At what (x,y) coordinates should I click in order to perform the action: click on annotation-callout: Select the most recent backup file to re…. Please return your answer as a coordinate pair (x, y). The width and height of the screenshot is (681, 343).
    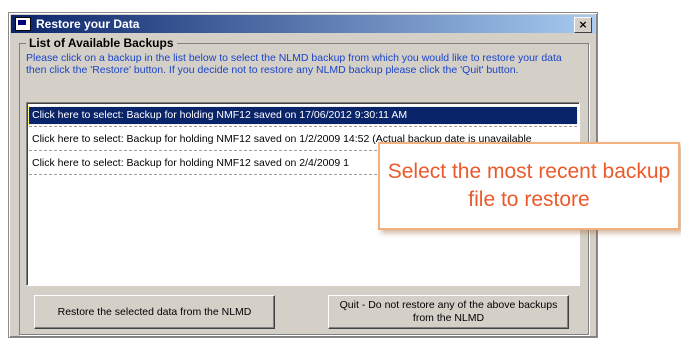
    Looking at the image, I should click on (529, 186).